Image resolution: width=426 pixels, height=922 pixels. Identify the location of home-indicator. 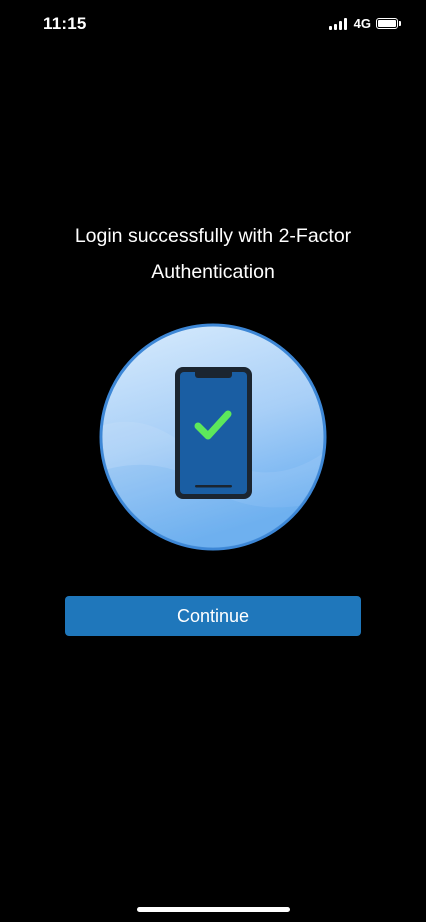
(213, 909).